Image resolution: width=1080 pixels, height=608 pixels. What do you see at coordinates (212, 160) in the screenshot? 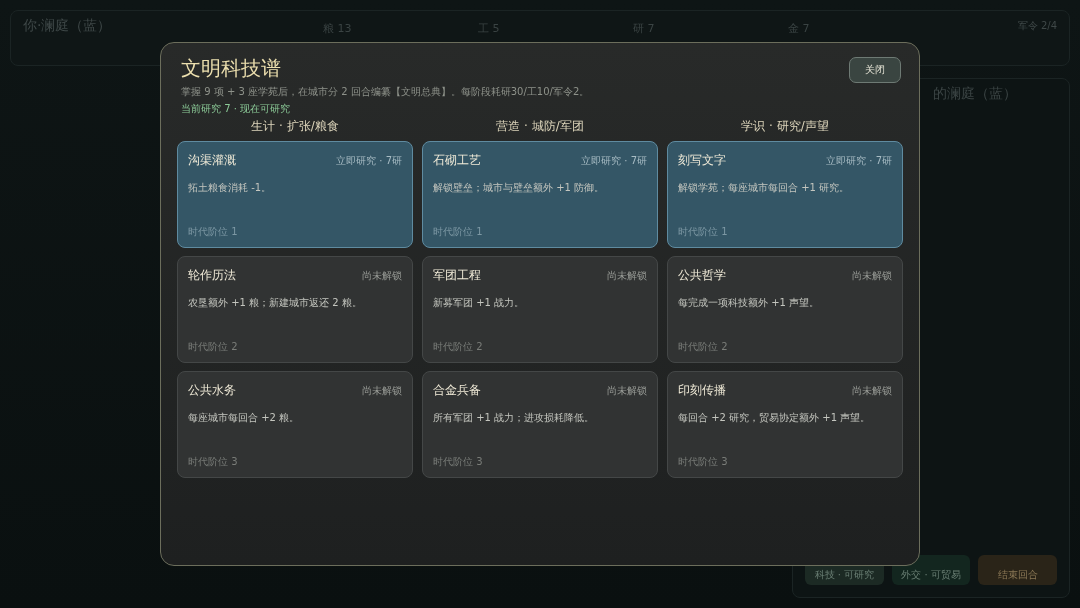
I see `tech-name: 沟渠灌溉` at bounding box center [212, 160].